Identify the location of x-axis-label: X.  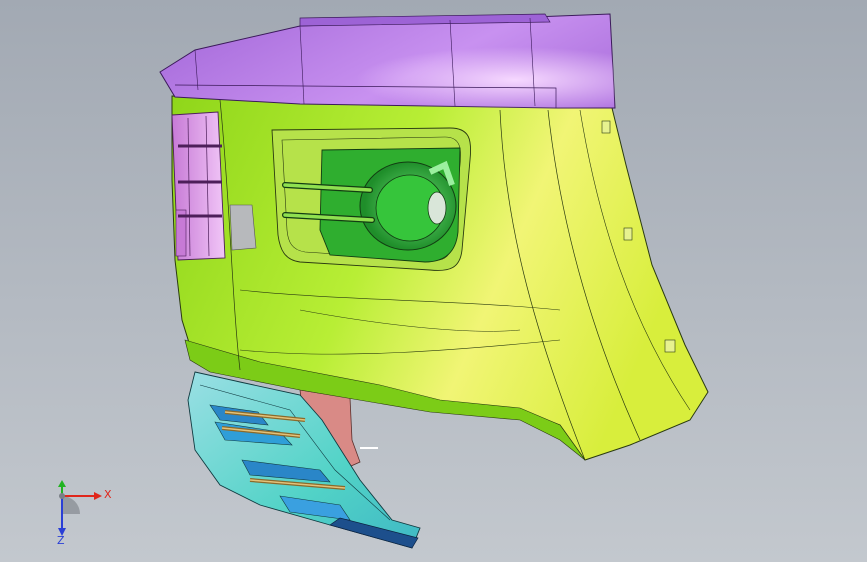
(108, 494).